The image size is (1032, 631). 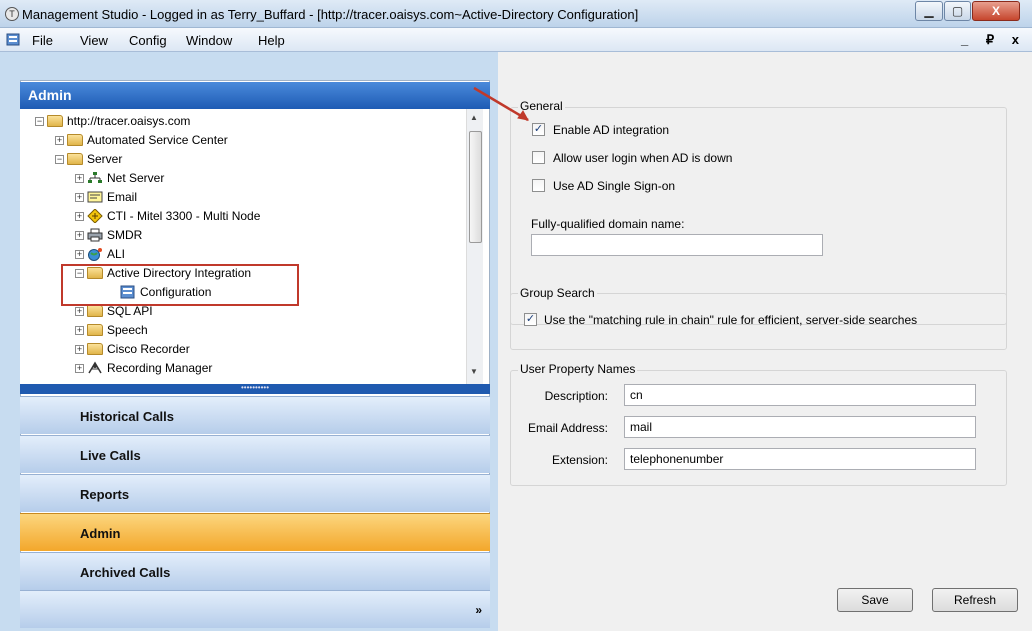 I want to click on menu-file: File, so click(x=42, y=40).